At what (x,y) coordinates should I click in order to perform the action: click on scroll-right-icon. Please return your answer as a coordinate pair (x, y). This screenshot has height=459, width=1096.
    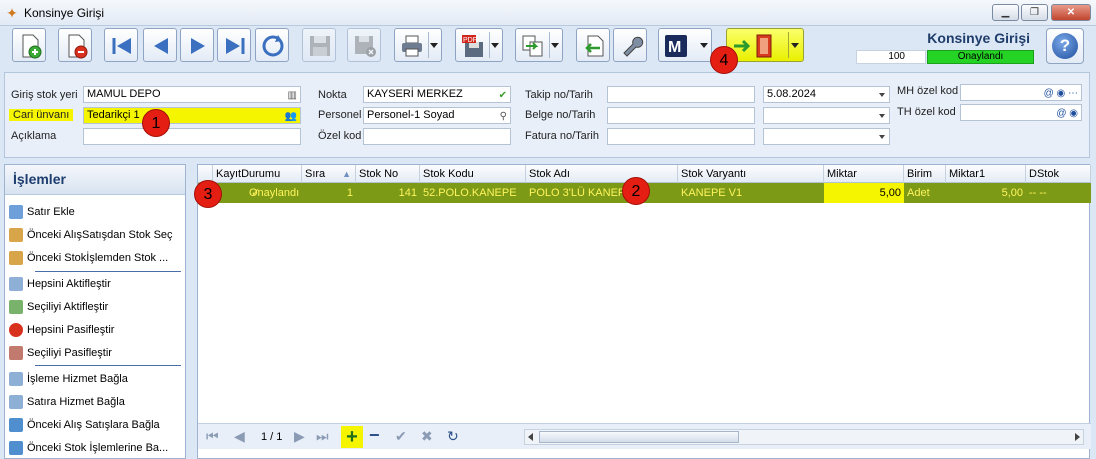
    Looking at the image, I should click on (1077, 437).